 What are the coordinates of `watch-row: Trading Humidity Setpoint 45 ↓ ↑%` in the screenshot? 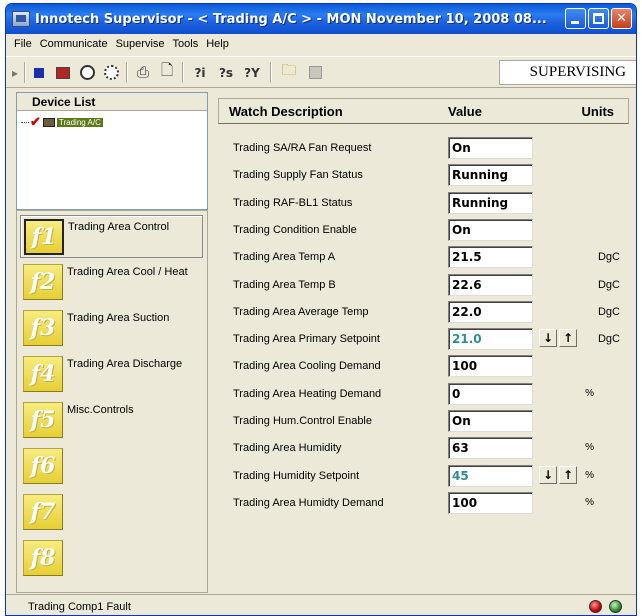 It's located at (423, 476).